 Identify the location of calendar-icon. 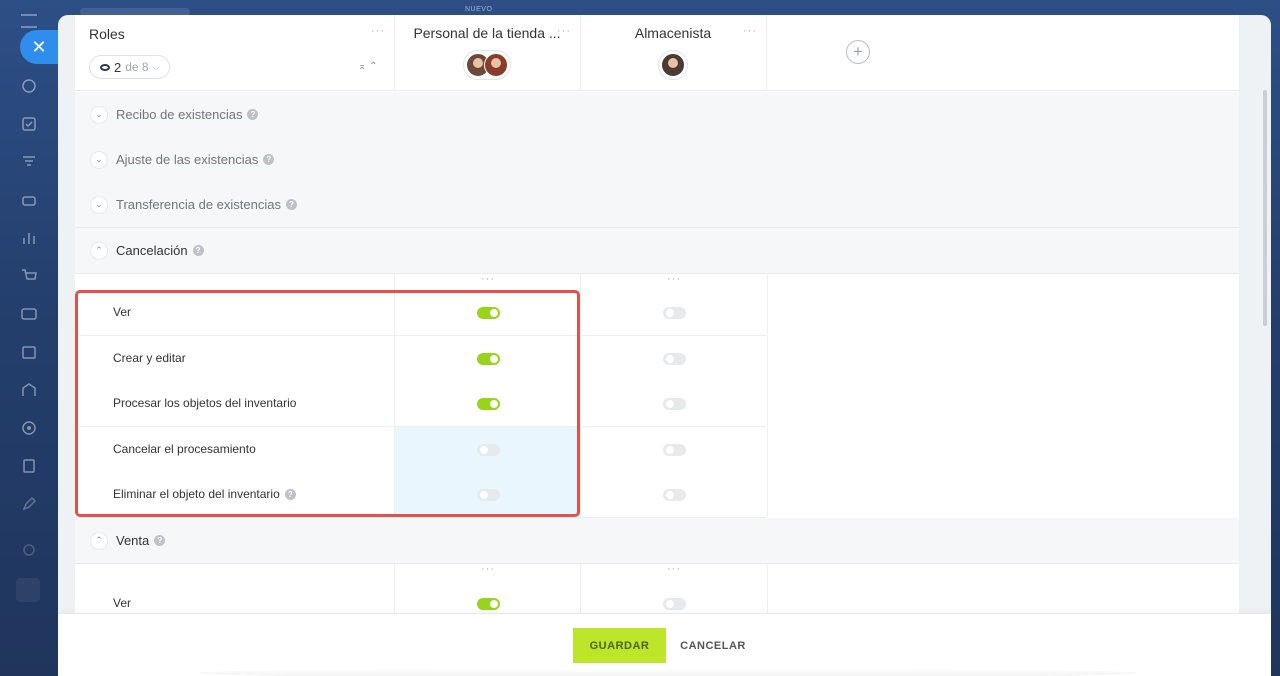
(29, 352).